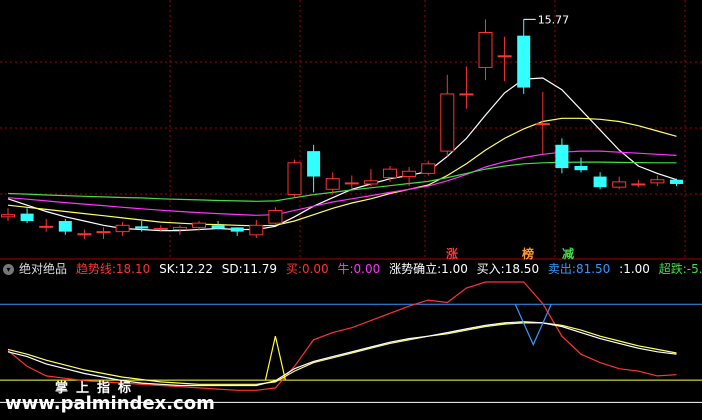 This screenshot has height=420, width=702. I want to click on chevron-down-icon: ▾, so click(8, 269).